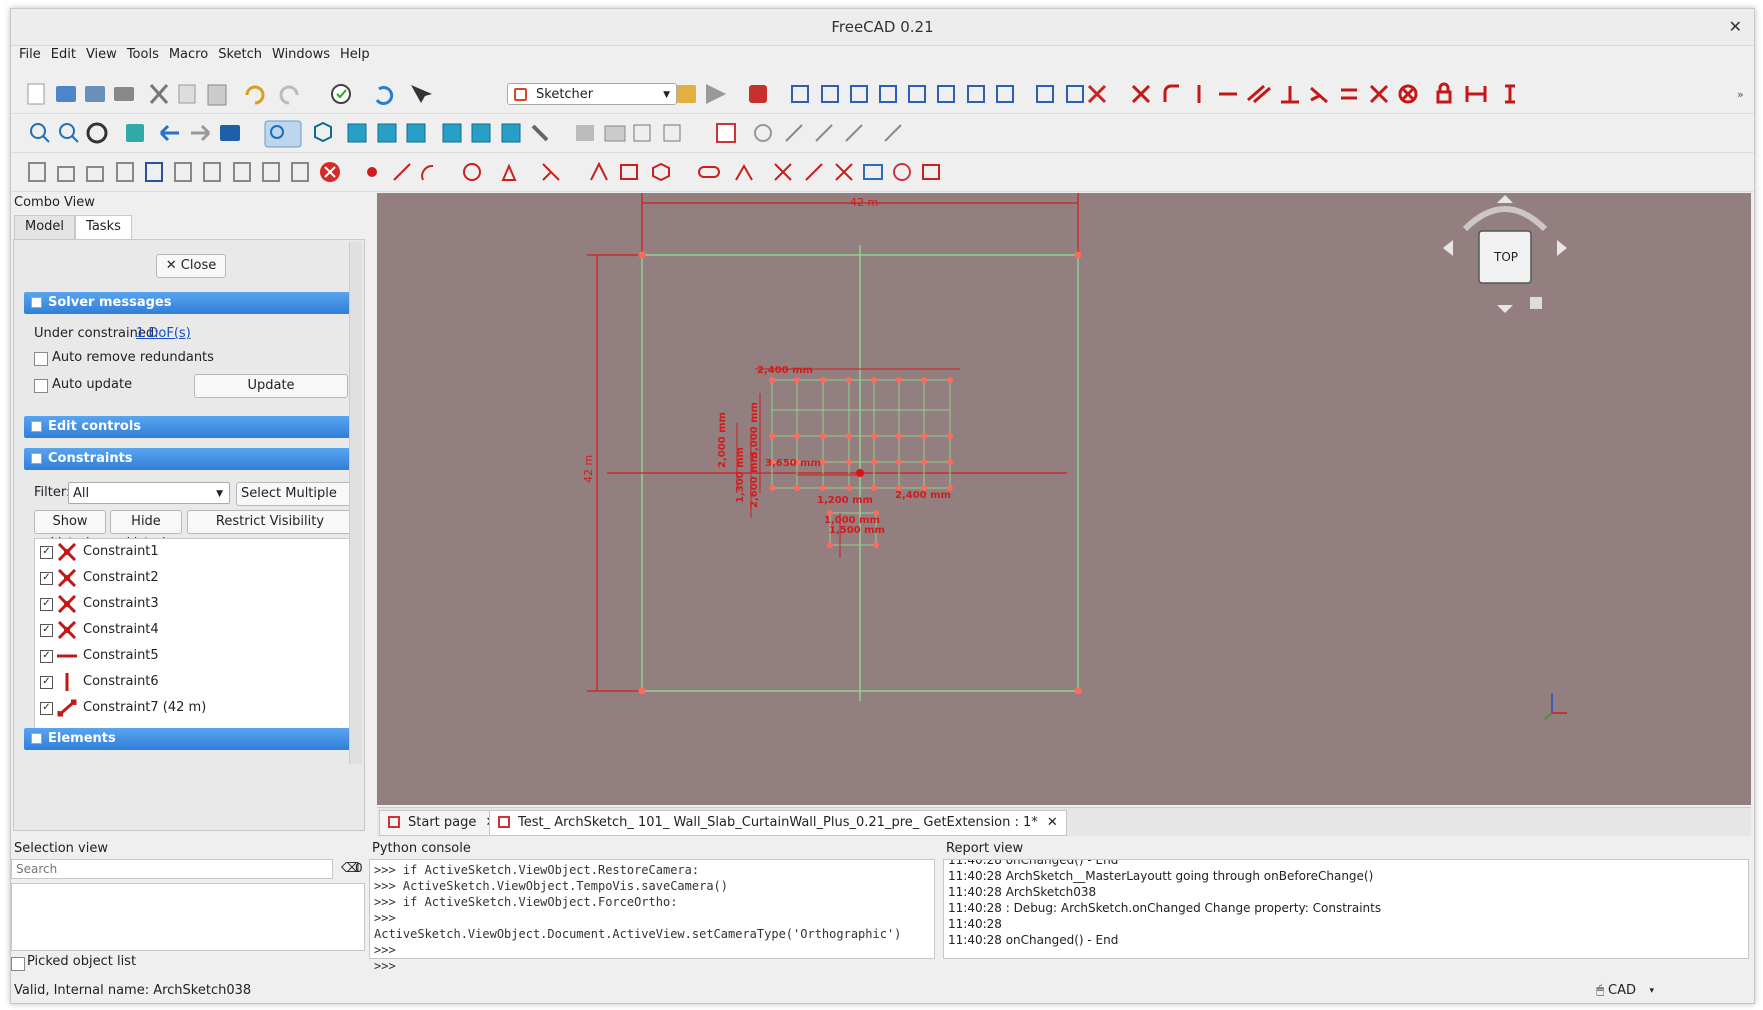  What do you see at coordinates (41, 359) in the screenshot?
I see `auto-remove-checkbox` at bounding box center [41, 359].